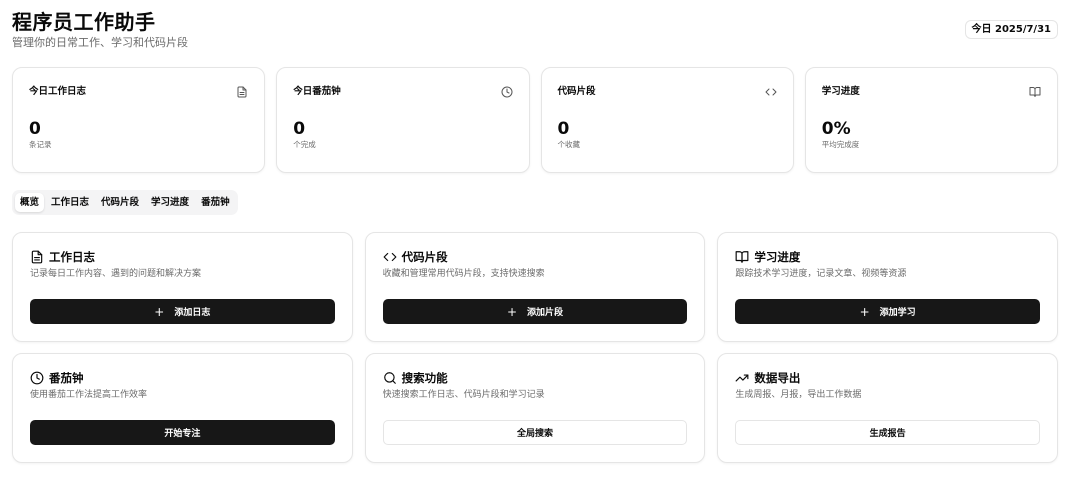 This screenshot has height=481, width=1080. Describe the element at coordinates (403, 120) in the screenshot. I see `stat-card-pomodoro: 今日番茄钟 0 个完成` at that location.